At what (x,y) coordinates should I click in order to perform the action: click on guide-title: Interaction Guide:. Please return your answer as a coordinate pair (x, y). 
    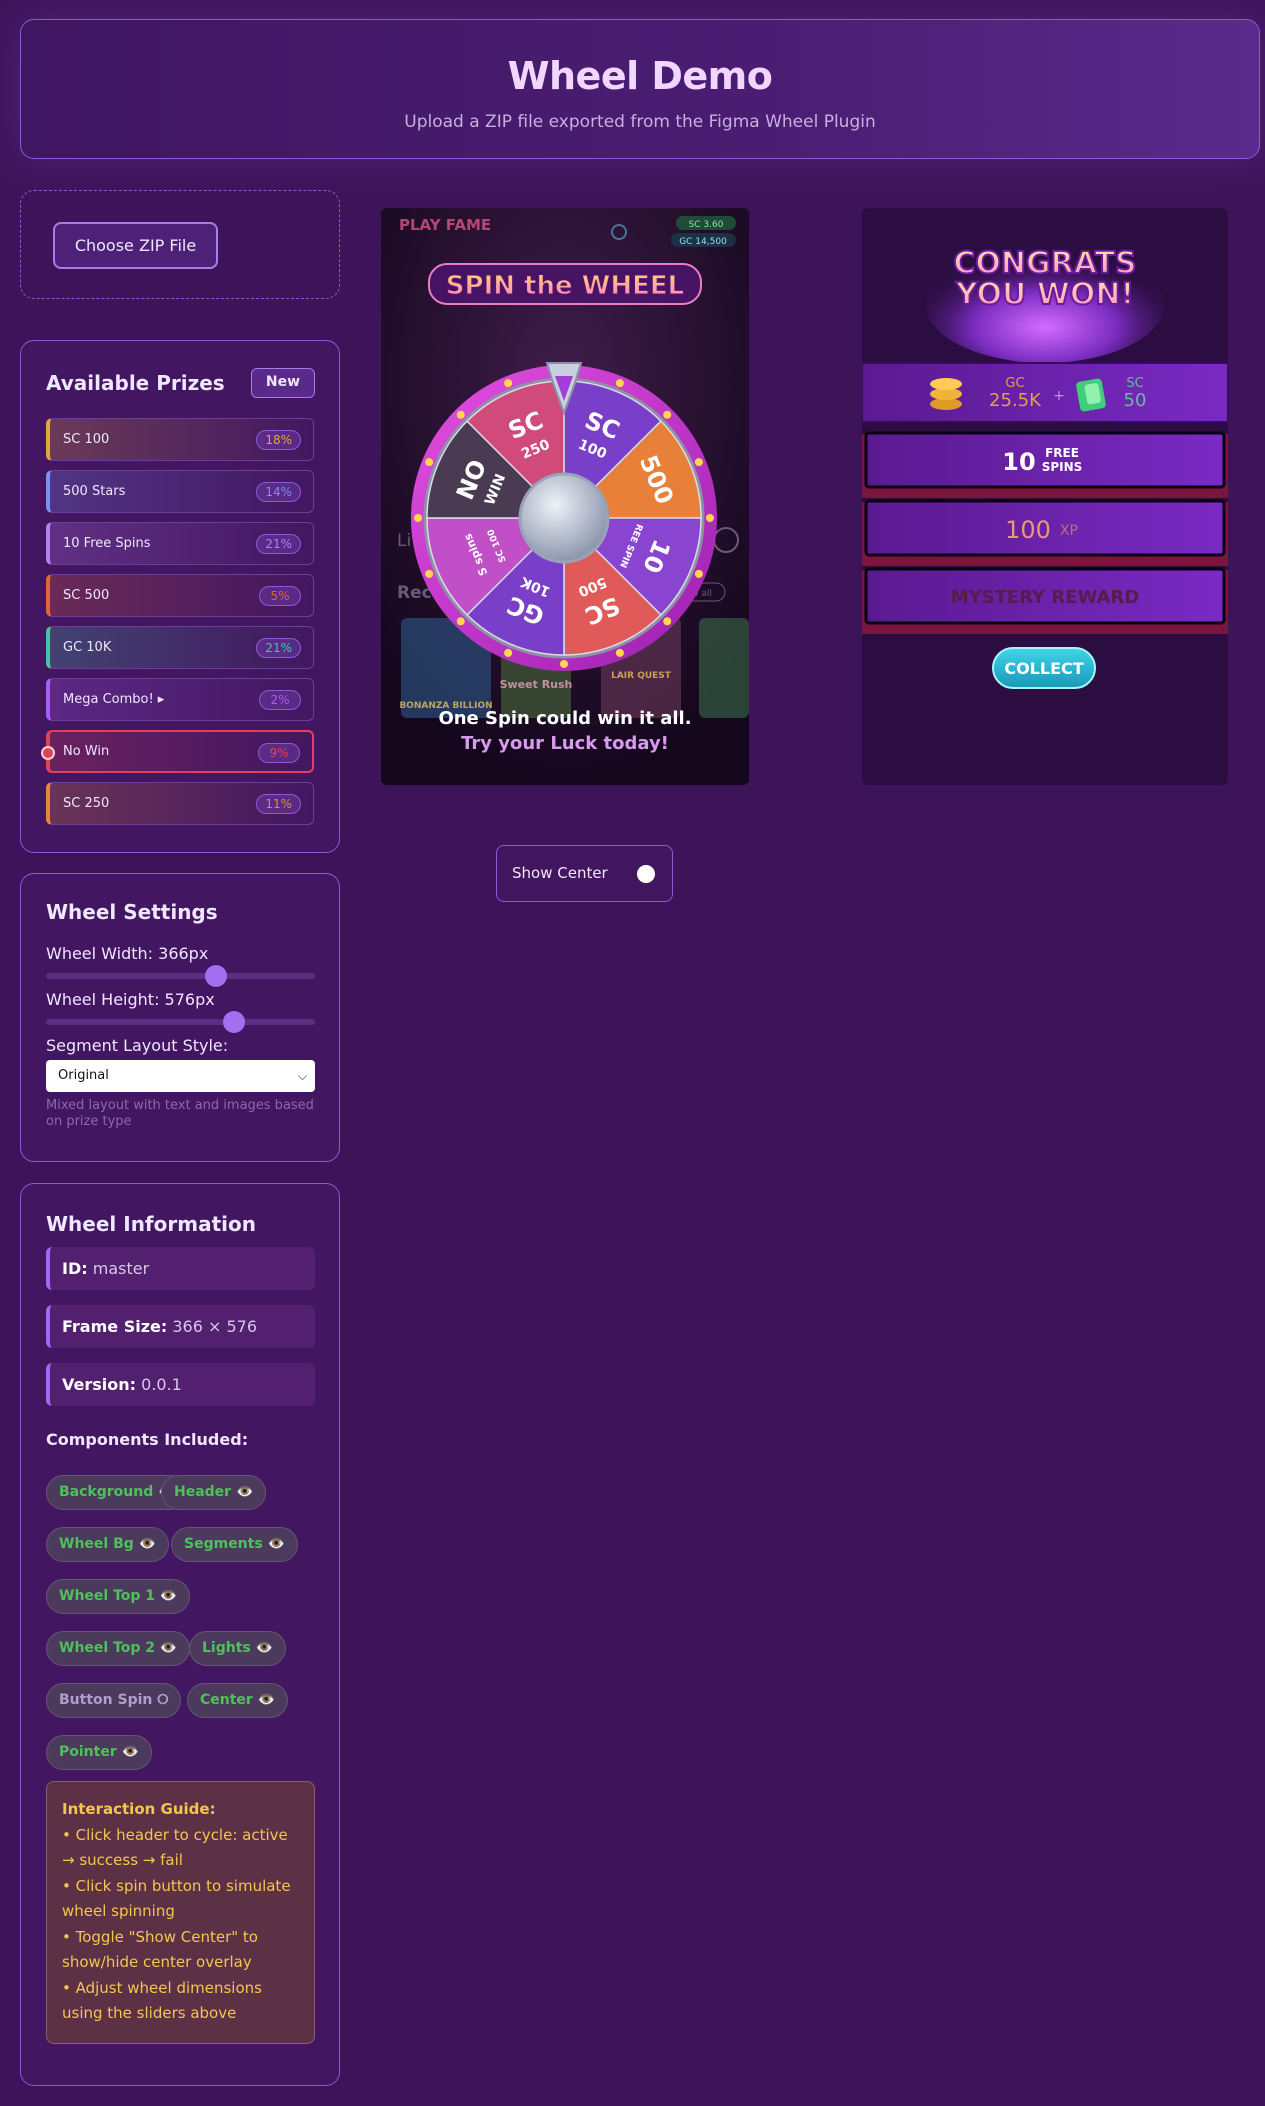
    Looking at the image, I should click on (139, 1809).